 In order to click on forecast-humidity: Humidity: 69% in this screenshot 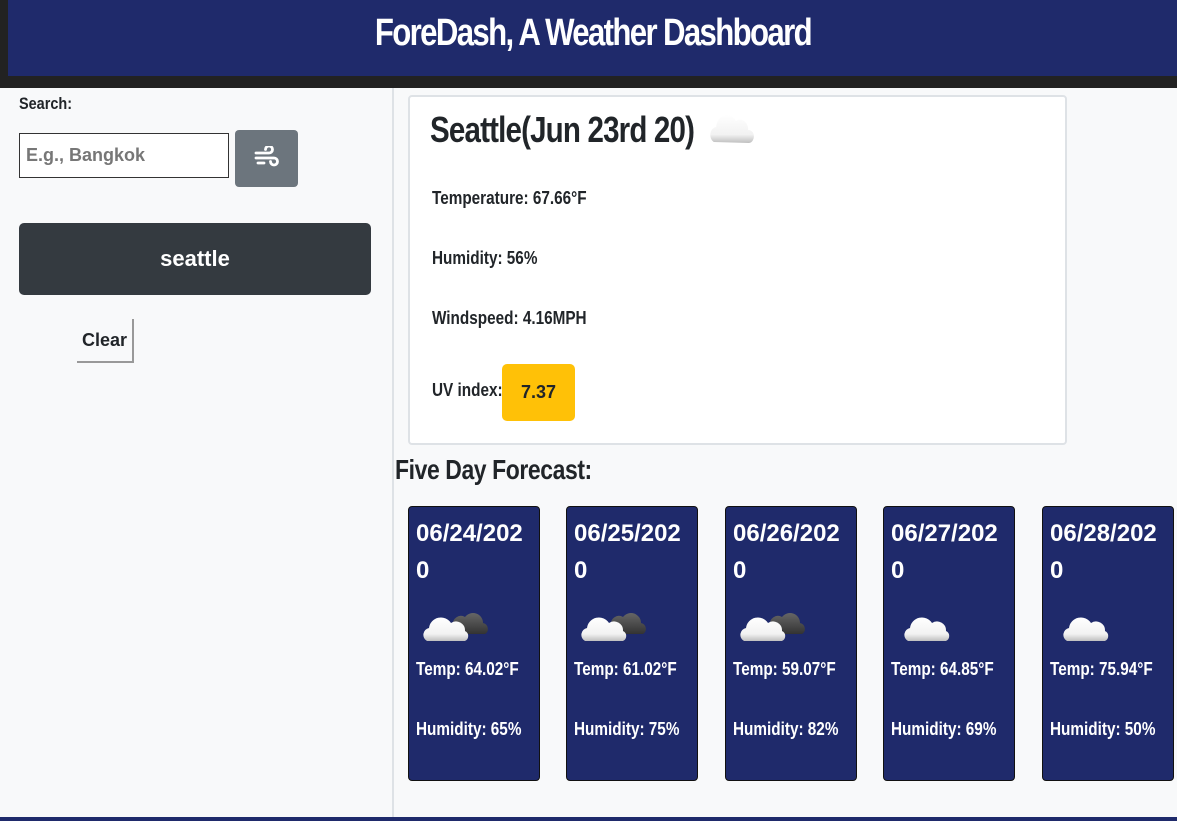, I will do `click(944, 729)`.